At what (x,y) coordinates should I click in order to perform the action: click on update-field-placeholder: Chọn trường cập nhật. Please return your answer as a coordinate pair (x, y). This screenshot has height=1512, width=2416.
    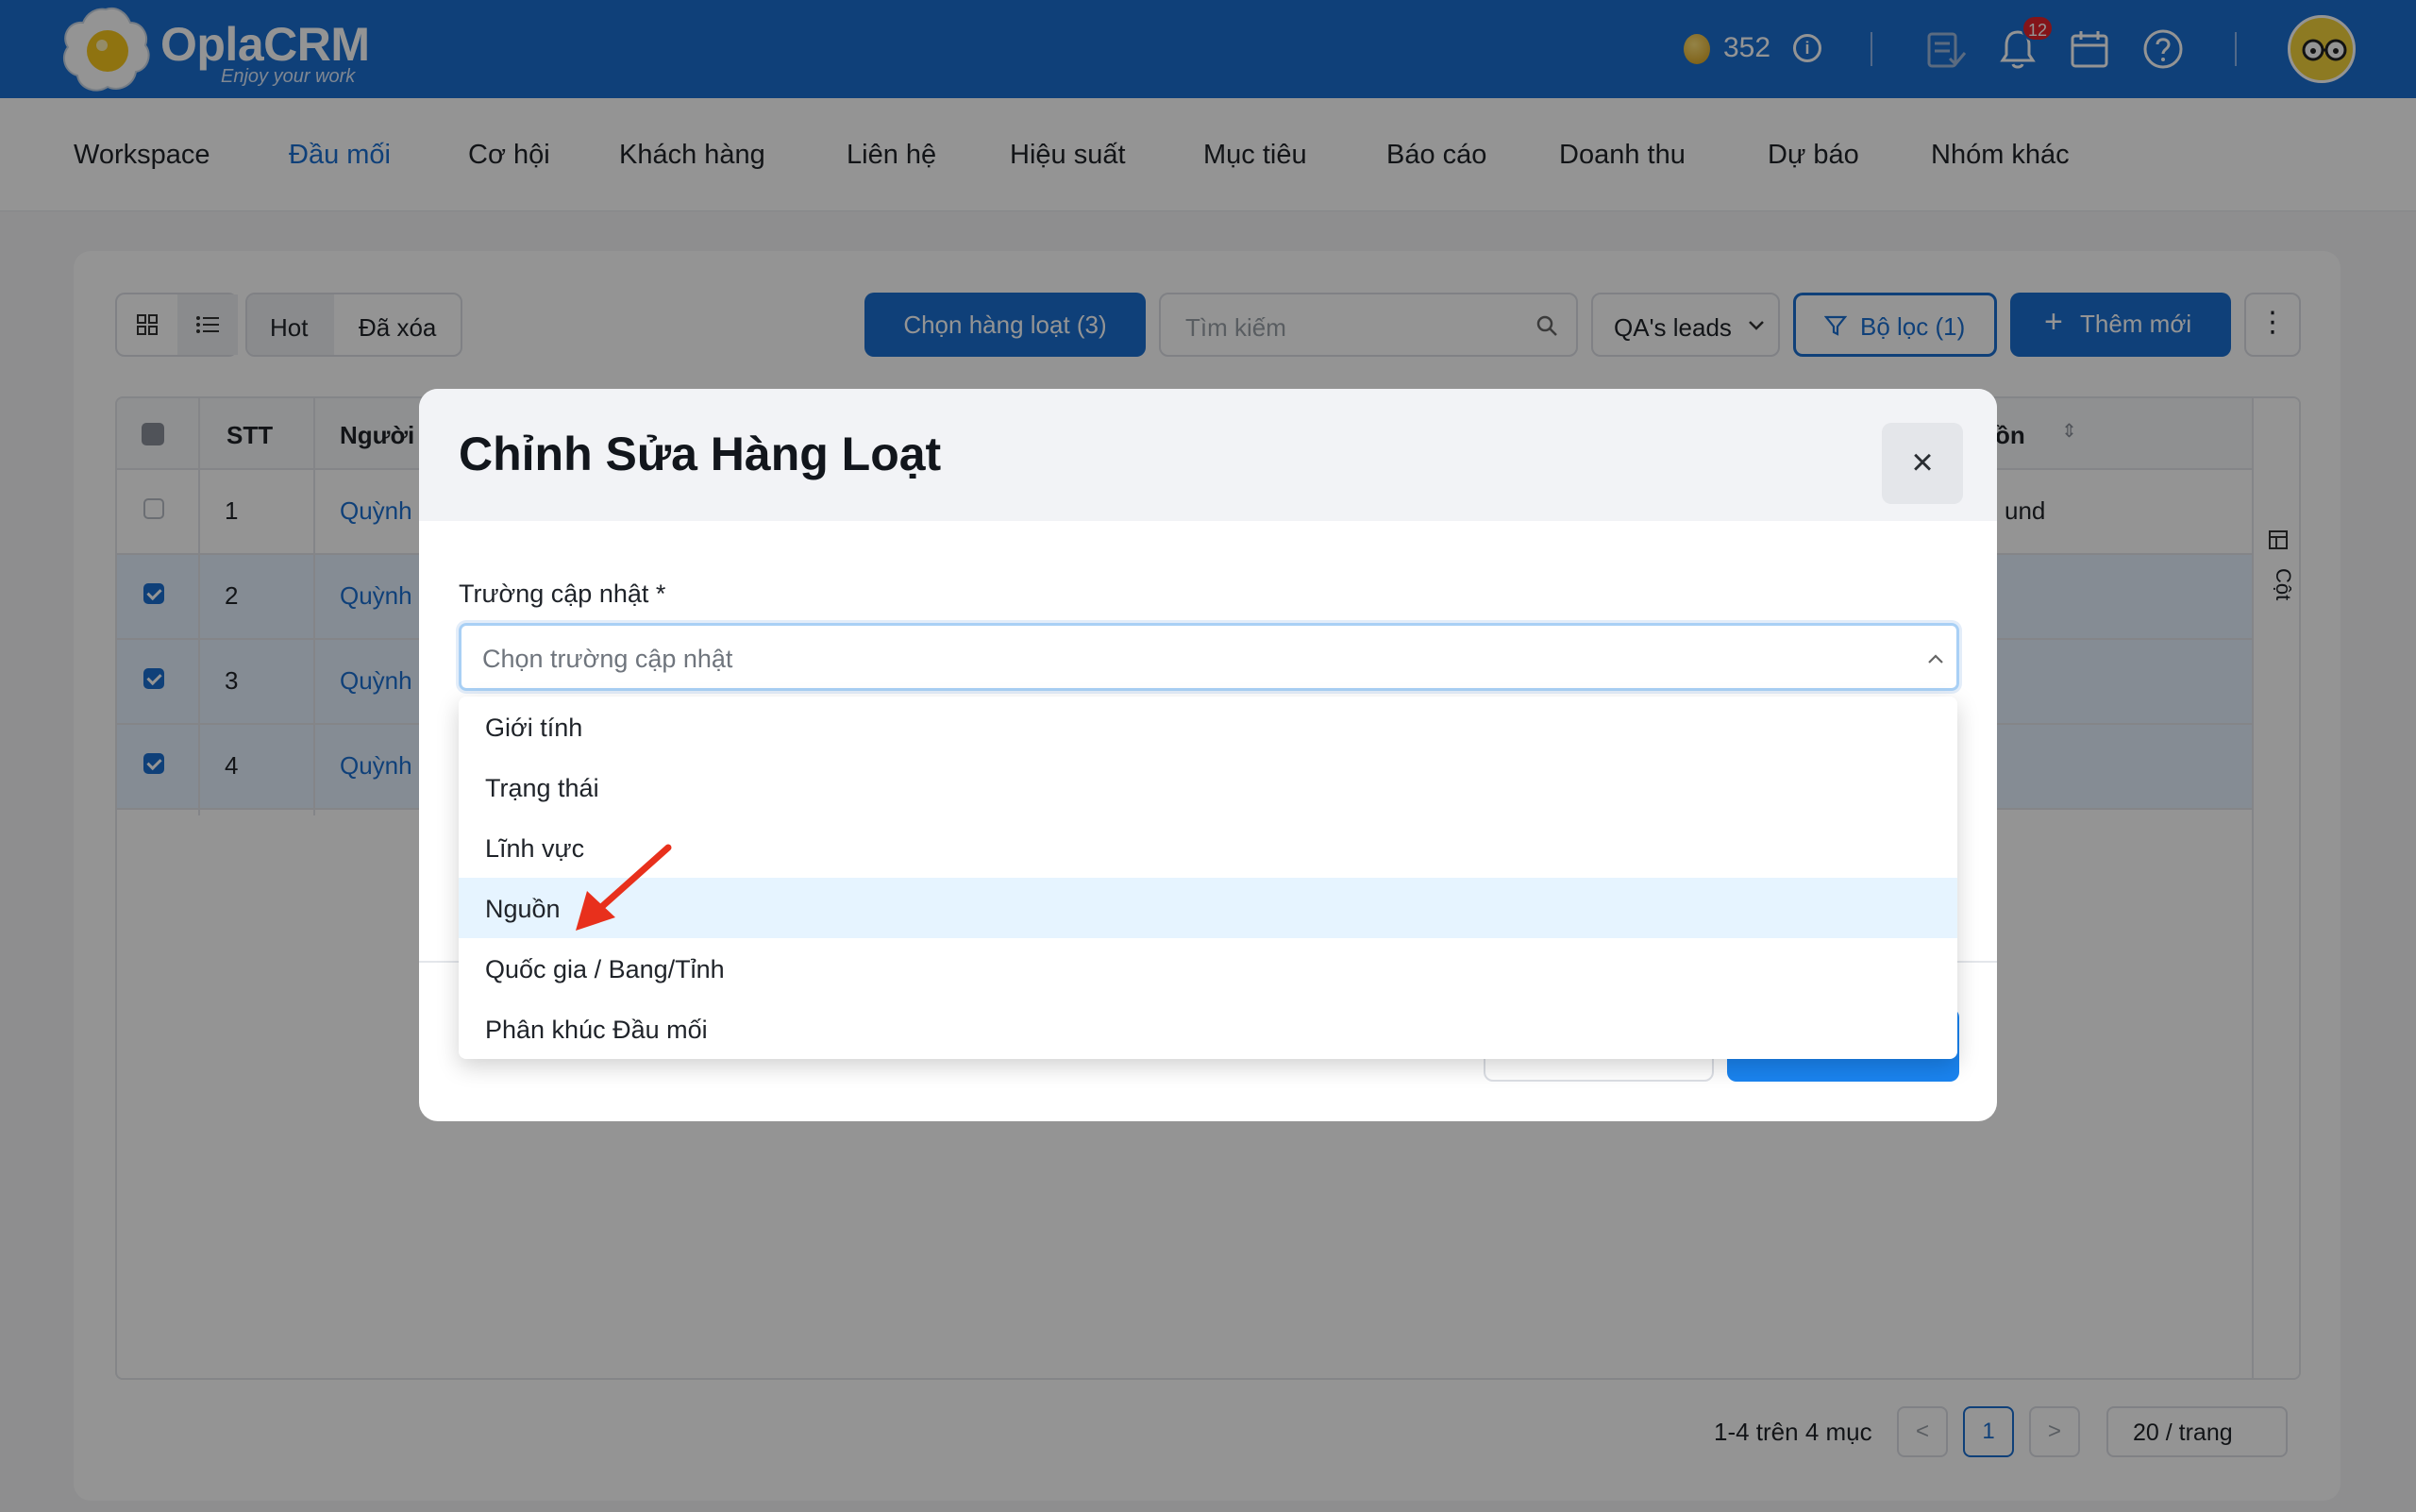
    Looking at the image, I should click on (607, 659).